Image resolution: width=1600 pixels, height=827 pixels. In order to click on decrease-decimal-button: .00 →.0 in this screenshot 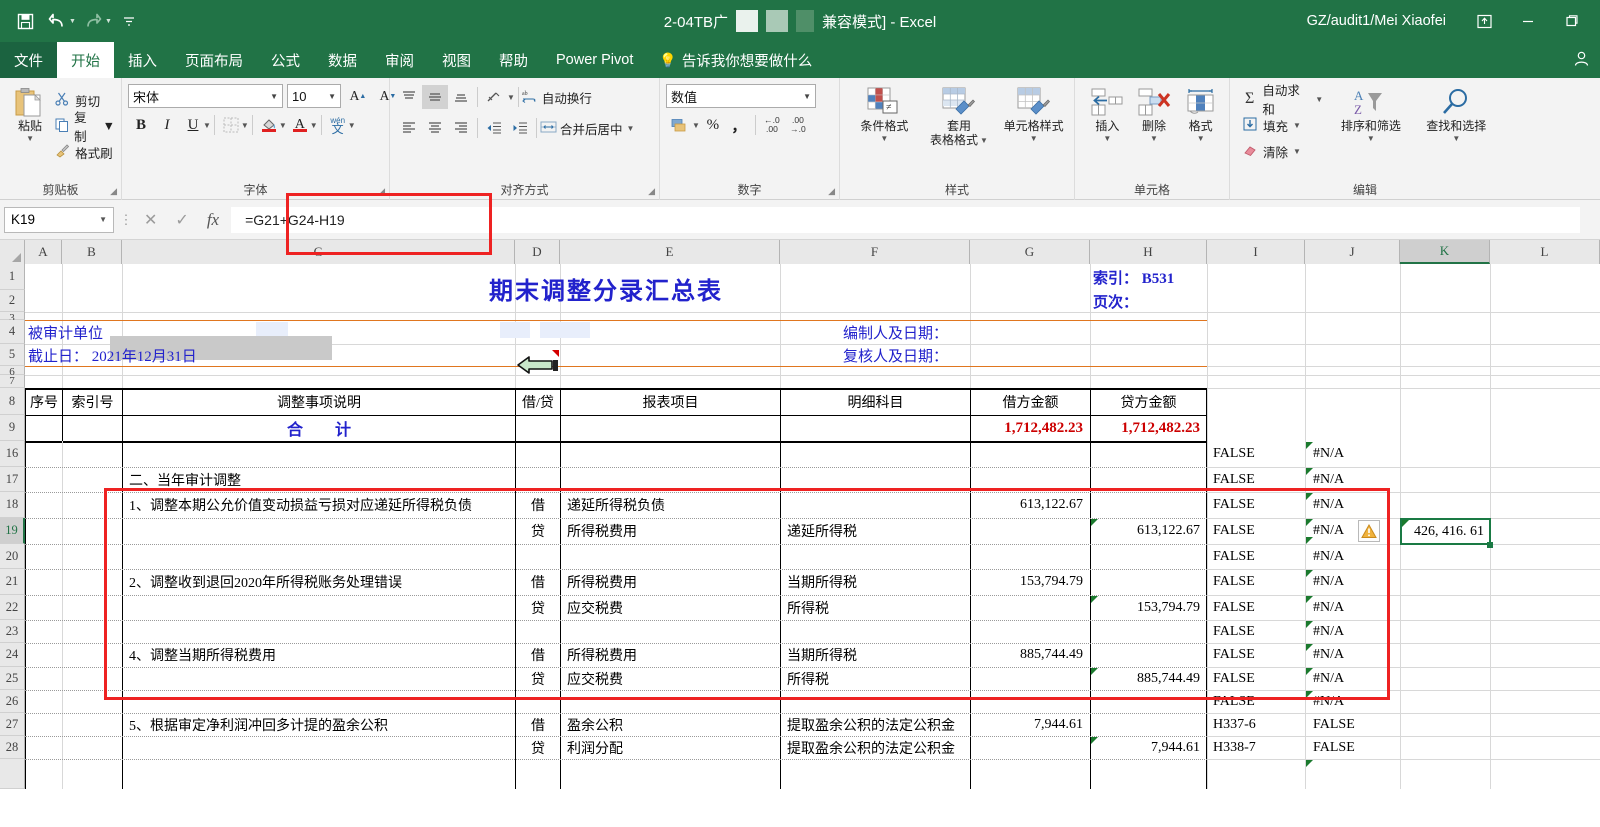, I will do `click(798, 125)`.